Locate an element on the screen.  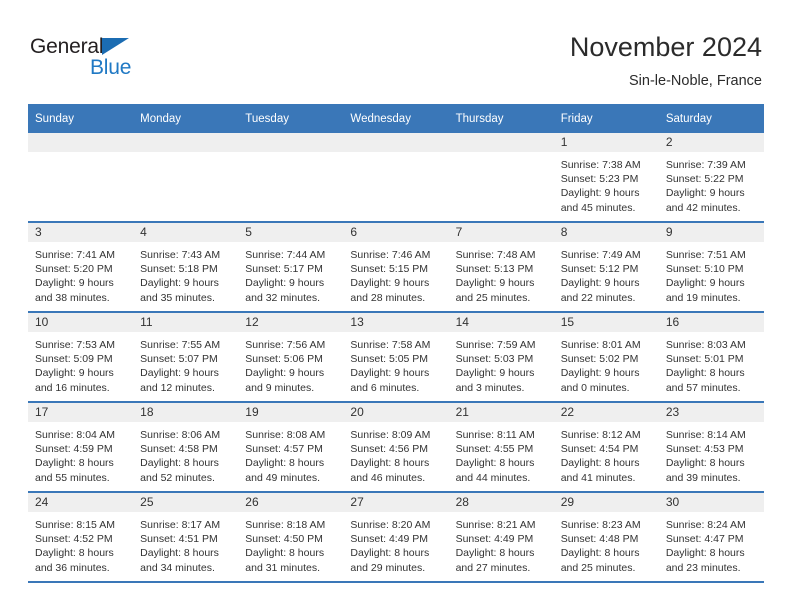
day-number: 30 is located at coordinates (711, 502).